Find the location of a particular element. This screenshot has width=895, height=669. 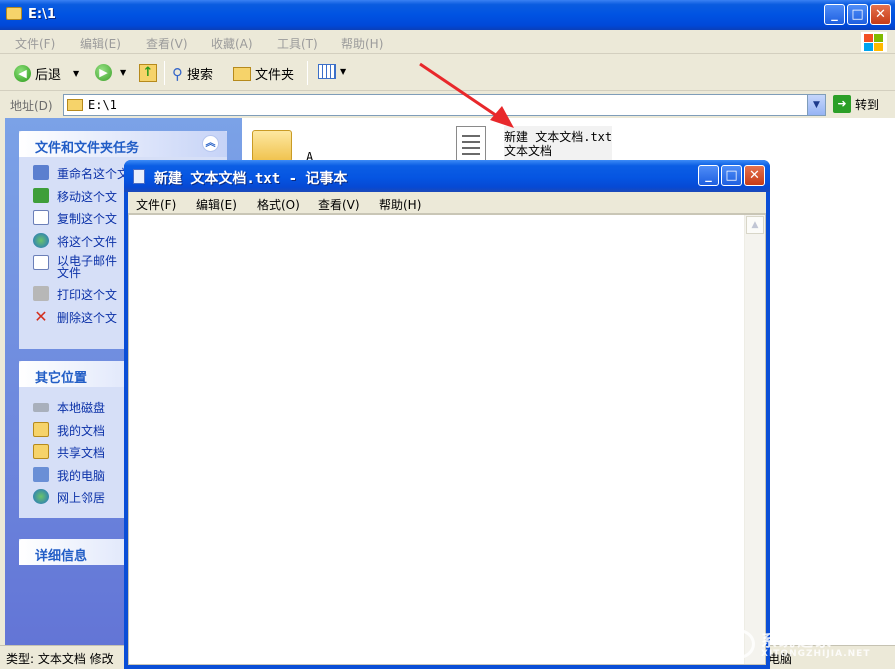

up-folder-icon: ↑ is located at coordinates (148, 73).